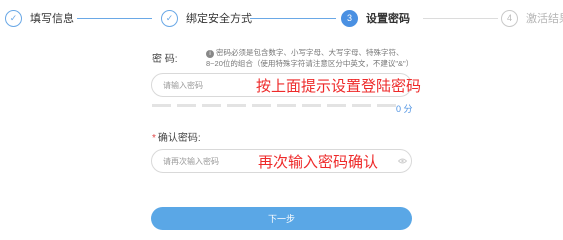  I want to click on password-label: 密 码:, so click(165, 59).